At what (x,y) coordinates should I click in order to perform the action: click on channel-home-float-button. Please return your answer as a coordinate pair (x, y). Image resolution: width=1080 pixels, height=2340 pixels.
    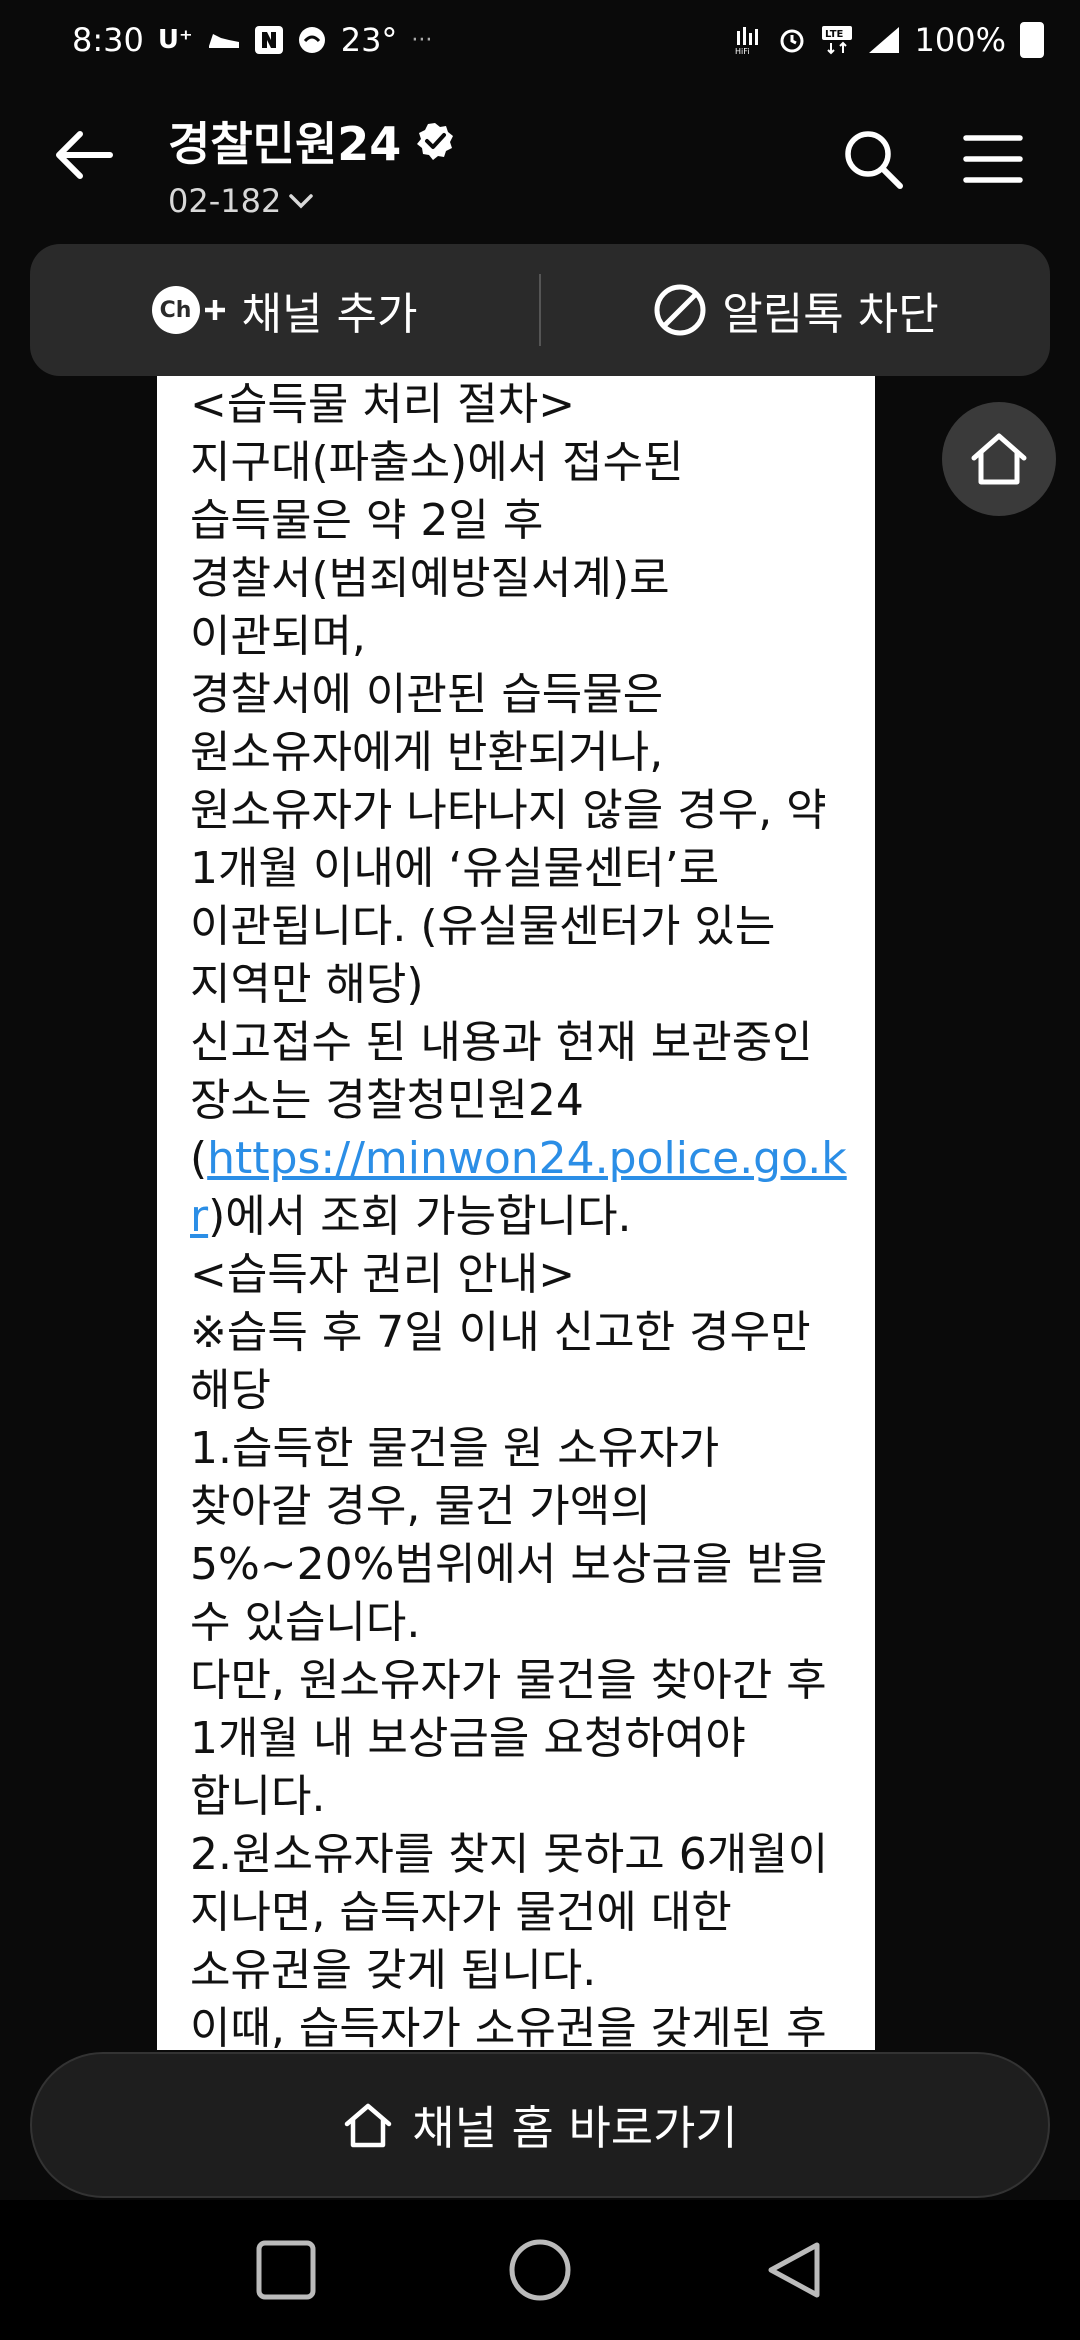
    Looking at the image, I should click on (999, 459).